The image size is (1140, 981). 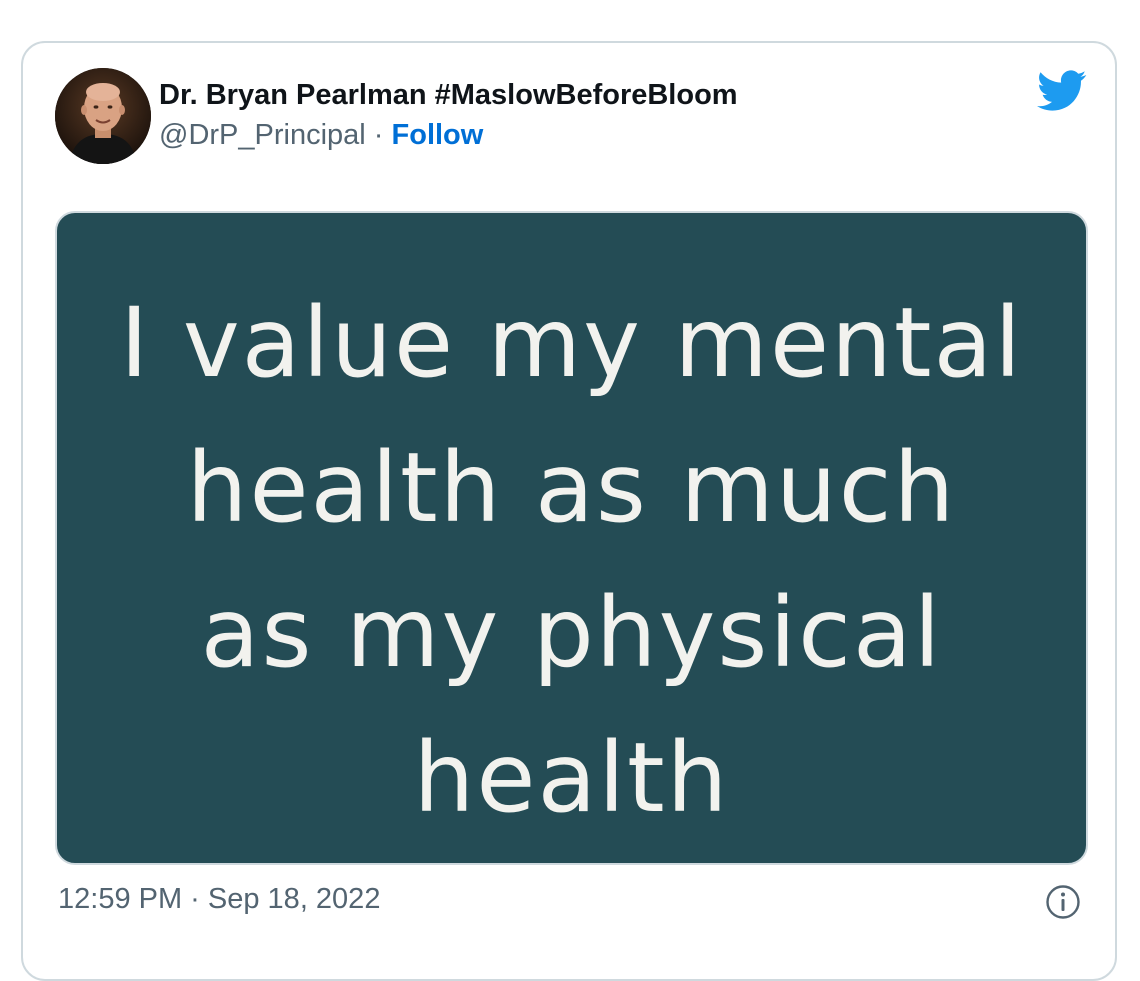 What do you see at coordinates (438, 135) in the screenshot?
I see `follow-button: Follow` at bounding box center [438, 135].